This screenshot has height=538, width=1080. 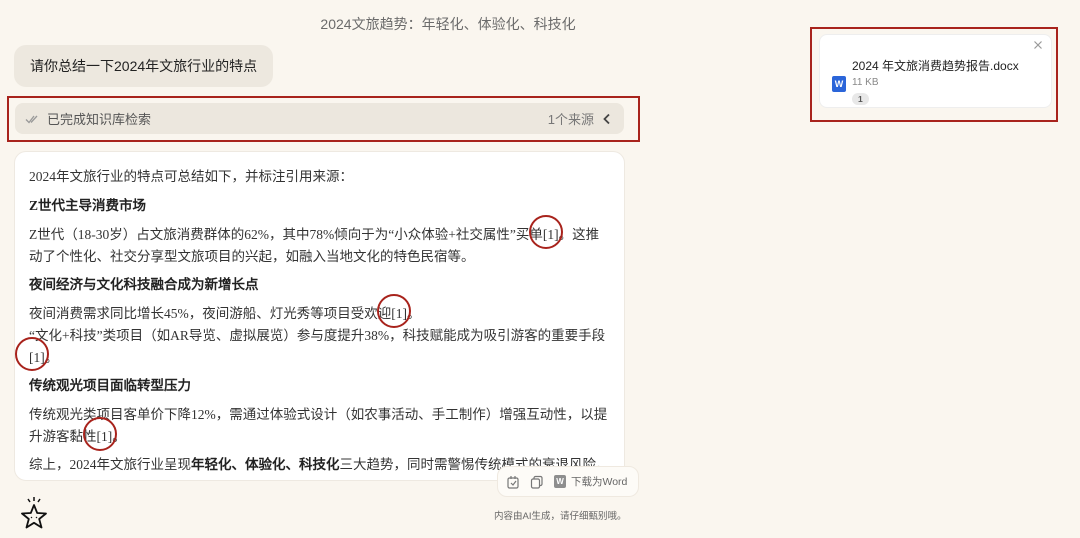 What do you see at coordinates (99, 119) in the screenshot?
I see `search-status-label: 已完成知识库检索` at bounding box center [99, 119].